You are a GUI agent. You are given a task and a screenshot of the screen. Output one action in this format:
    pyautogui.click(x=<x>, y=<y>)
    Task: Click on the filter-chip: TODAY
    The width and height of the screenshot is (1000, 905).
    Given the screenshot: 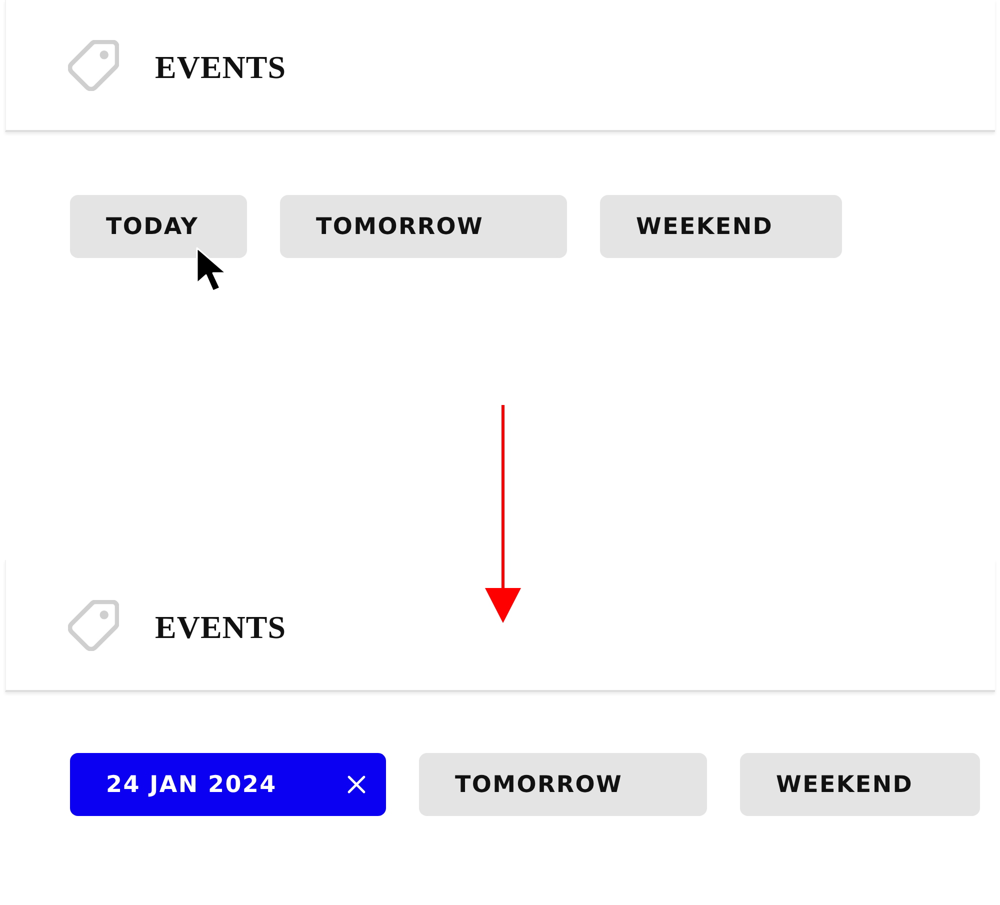 What is the action you would take?
    pyautogui.click(x=158, y=226)
    